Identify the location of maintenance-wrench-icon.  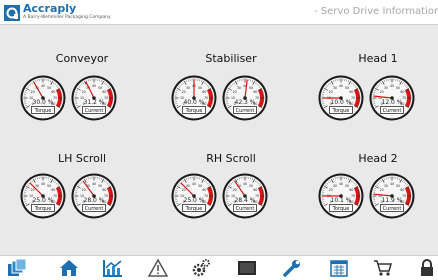
(291, 268).